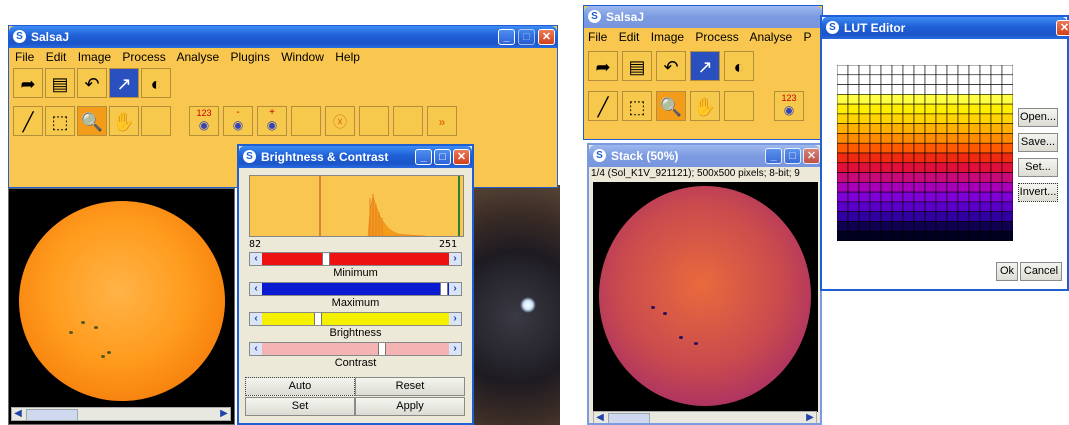 This screenshot has width=1069, height=425. Describe the element at coordinates (716, 37) in the screenshot. I see `menu-process: Process` at that location.